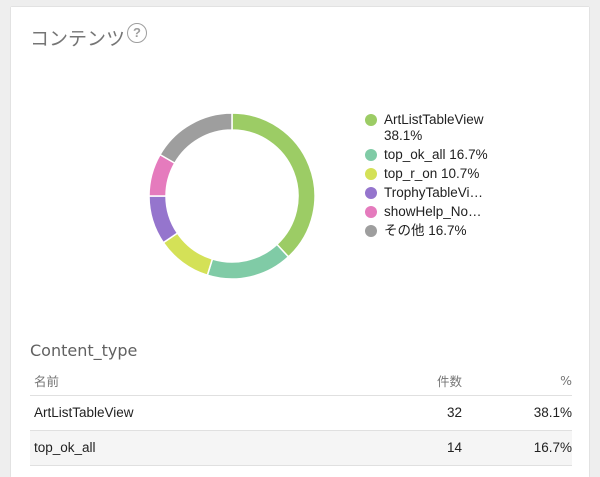 The width and height of the screenshot is (600, 477). I want to click on legend-label: ArtListTableView 38.1%, so click(434, 127).